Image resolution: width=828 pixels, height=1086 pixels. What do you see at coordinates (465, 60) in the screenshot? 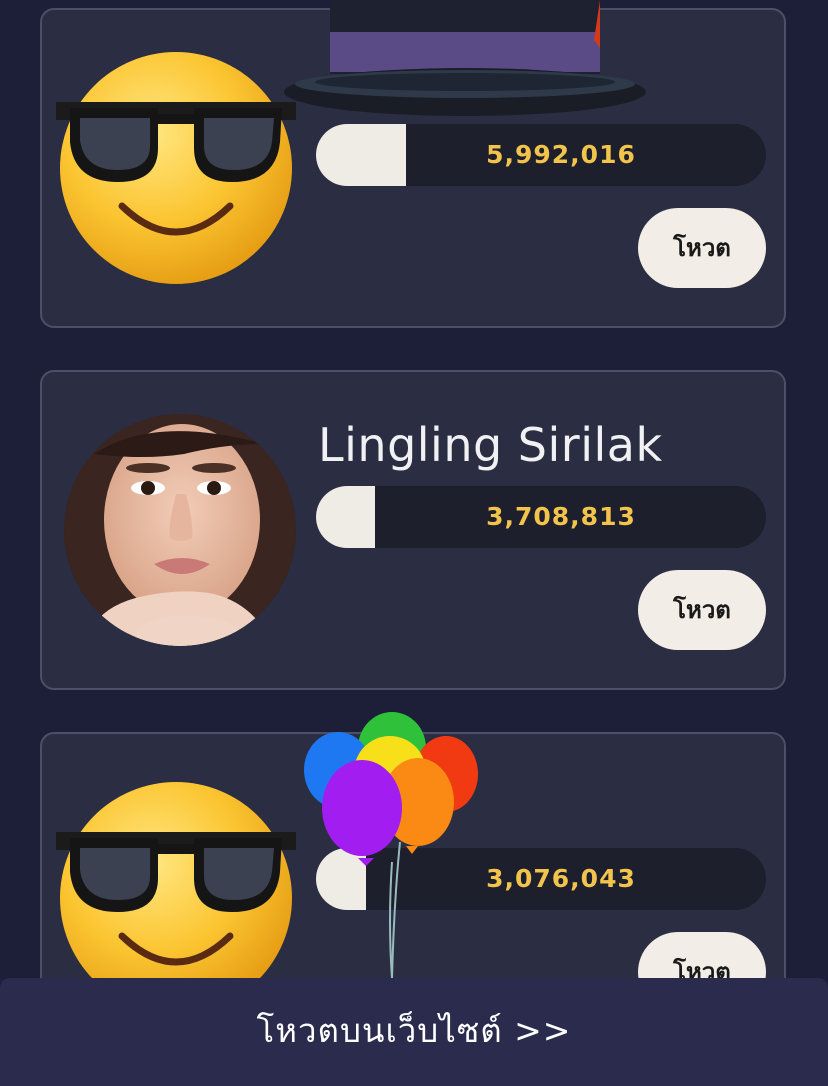
I see `top-hat-icon` at bounding box center [465, 60].